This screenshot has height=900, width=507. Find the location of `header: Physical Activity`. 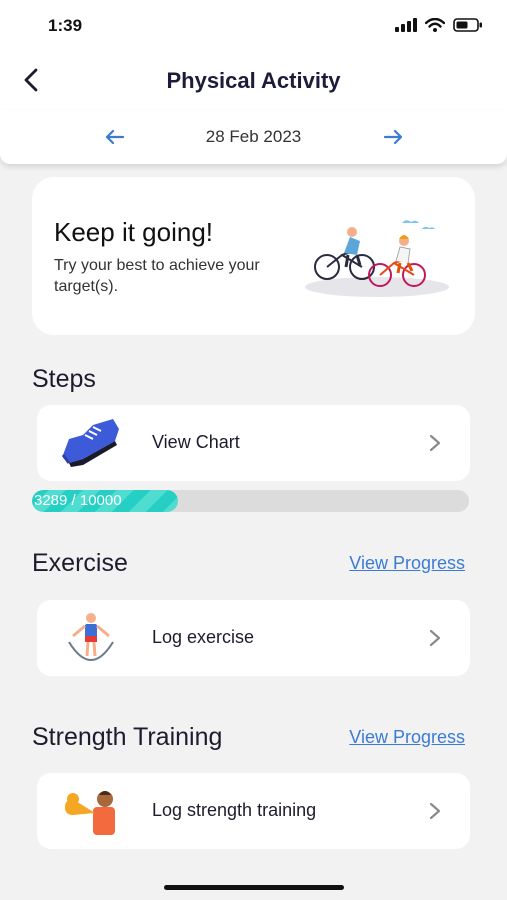

header: Physical Activity is located at coordinates (253, 81).